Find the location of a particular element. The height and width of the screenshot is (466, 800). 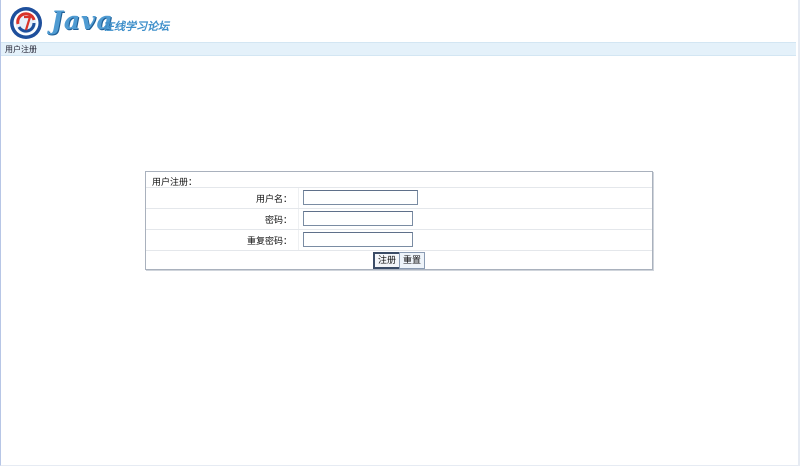

breadcrumb: 用户注册 is located at coordinates (398, 49).